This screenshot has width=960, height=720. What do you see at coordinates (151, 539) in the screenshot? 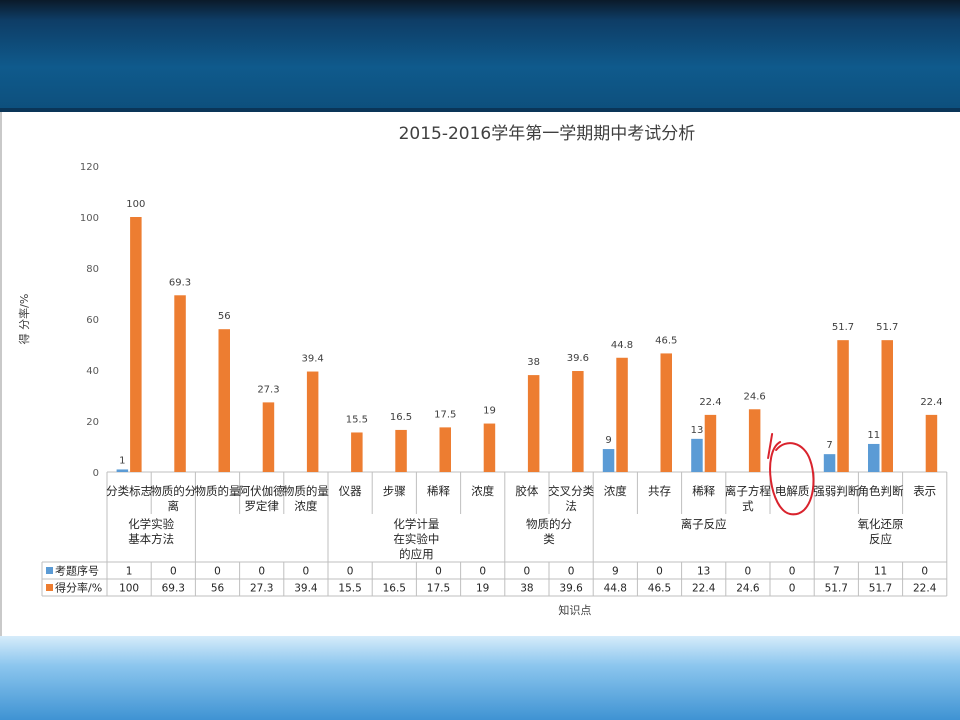
I see `group-label: 基本方法` at bounding box center [151, 539].